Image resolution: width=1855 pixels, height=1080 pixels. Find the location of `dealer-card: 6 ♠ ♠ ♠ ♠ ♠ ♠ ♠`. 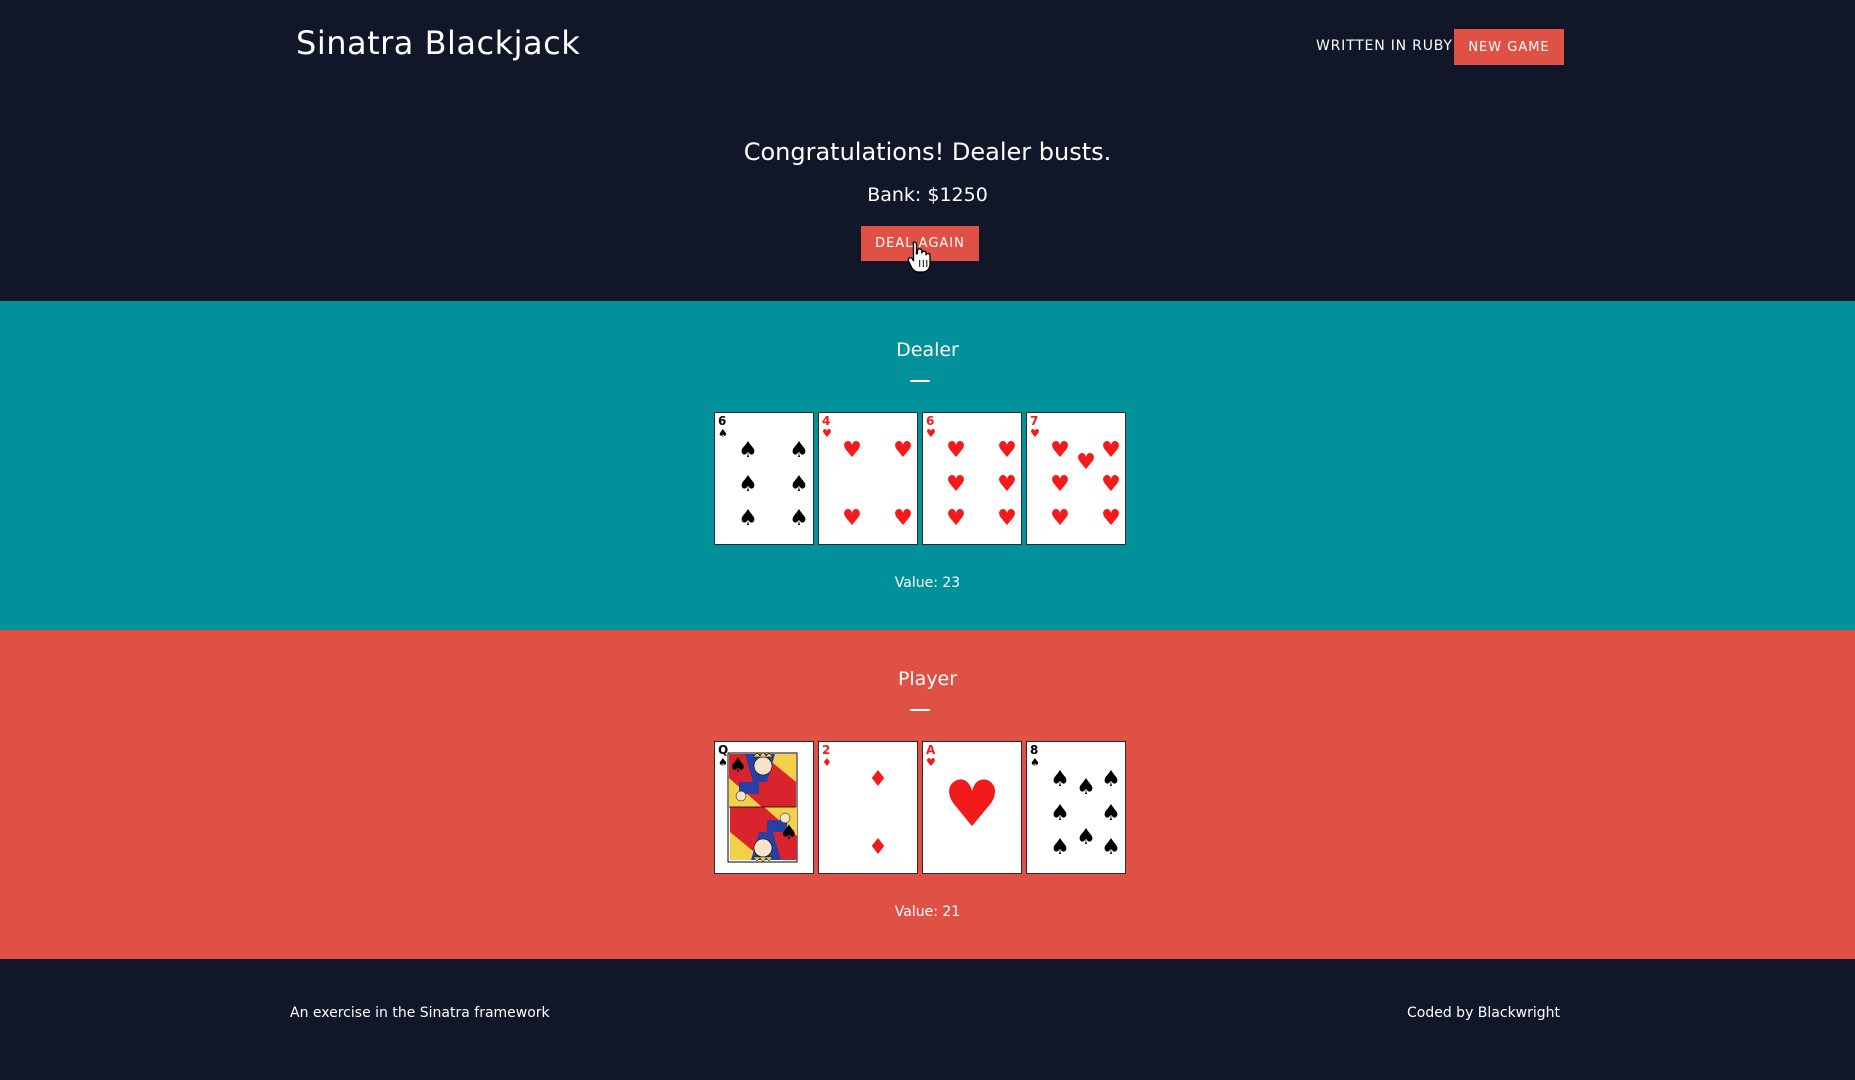

dealer-card: 6 ♠ ♠ ♠ ♠ ♠ ♠ ♠ is located at coordinates (764, 478).